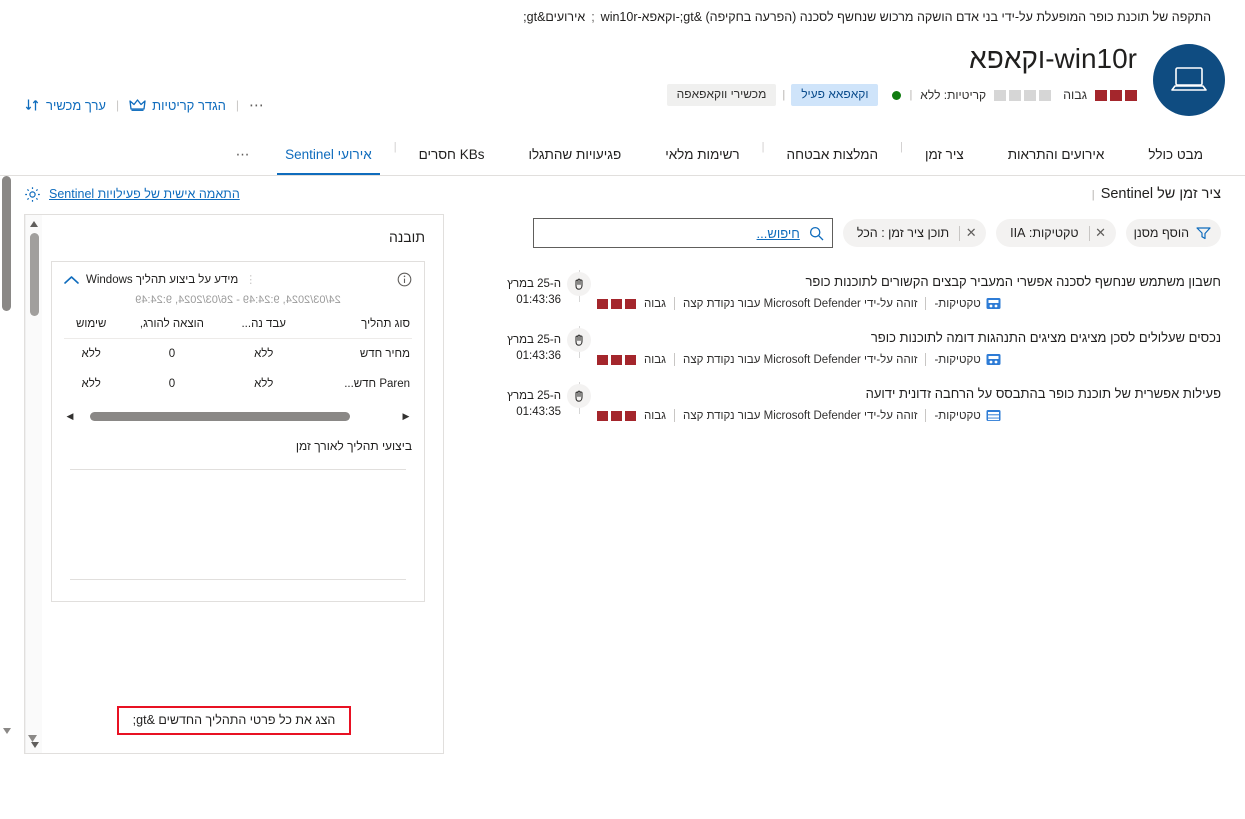 This screenshot has width=1245, height=819. I want to click on page-scrollbar-thumb, so click(6, 243).